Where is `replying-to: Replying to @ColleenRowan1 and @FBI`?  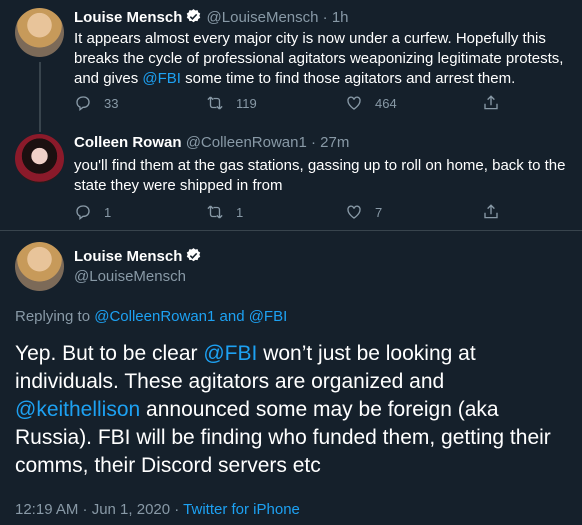
replying-to: Replying to @ColleenRowan1 and @FBI is located at coordinates (151, 316).